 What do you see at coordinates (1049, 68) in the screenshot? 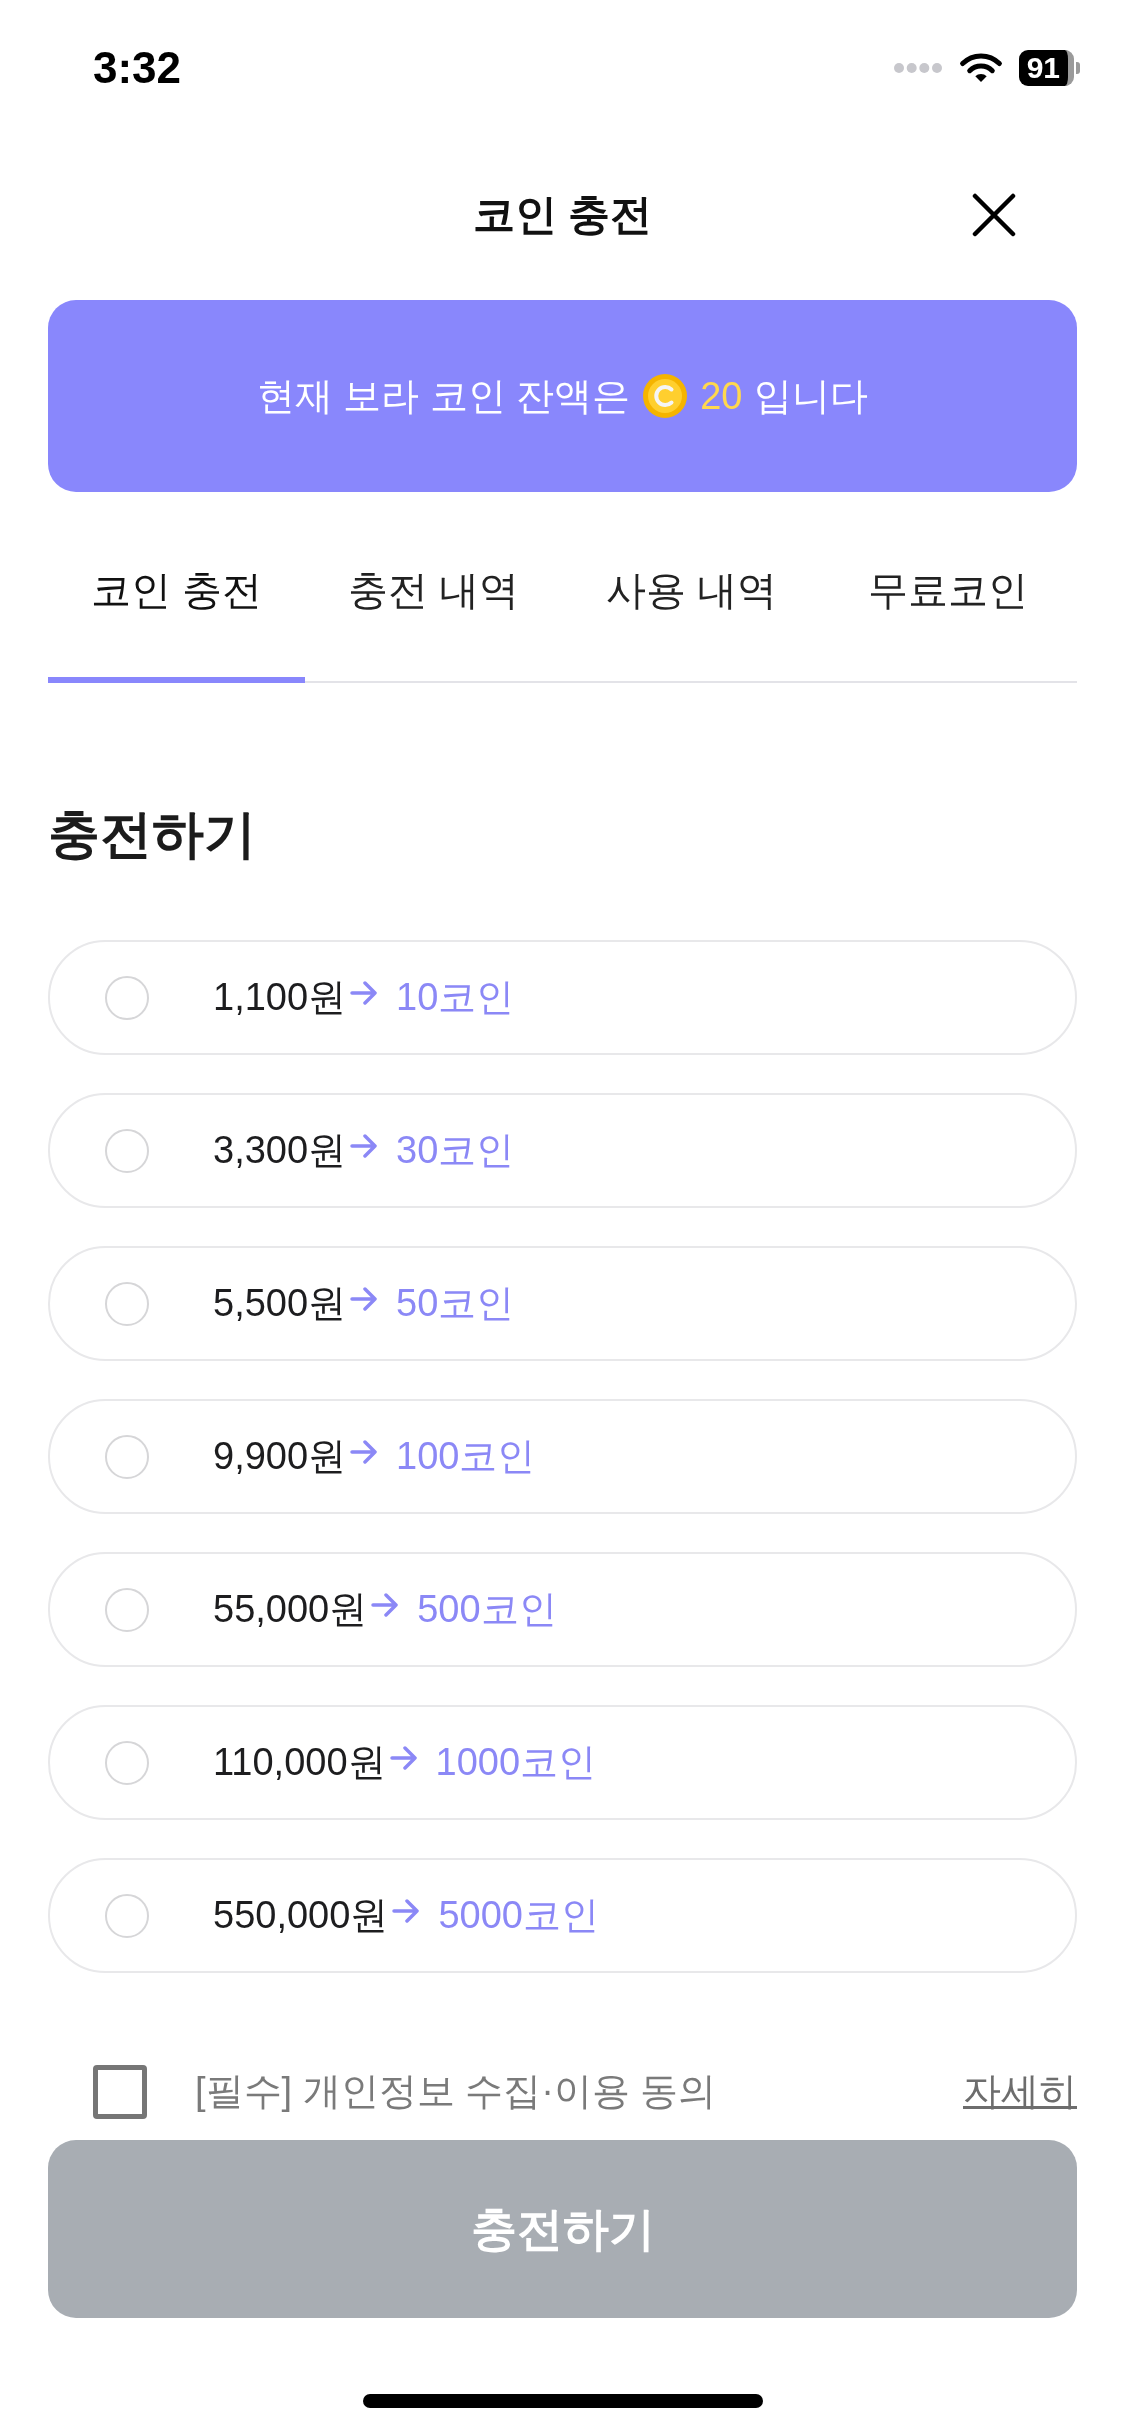
I see `battery-indicator: 91` at bounding box center [1049, 68].